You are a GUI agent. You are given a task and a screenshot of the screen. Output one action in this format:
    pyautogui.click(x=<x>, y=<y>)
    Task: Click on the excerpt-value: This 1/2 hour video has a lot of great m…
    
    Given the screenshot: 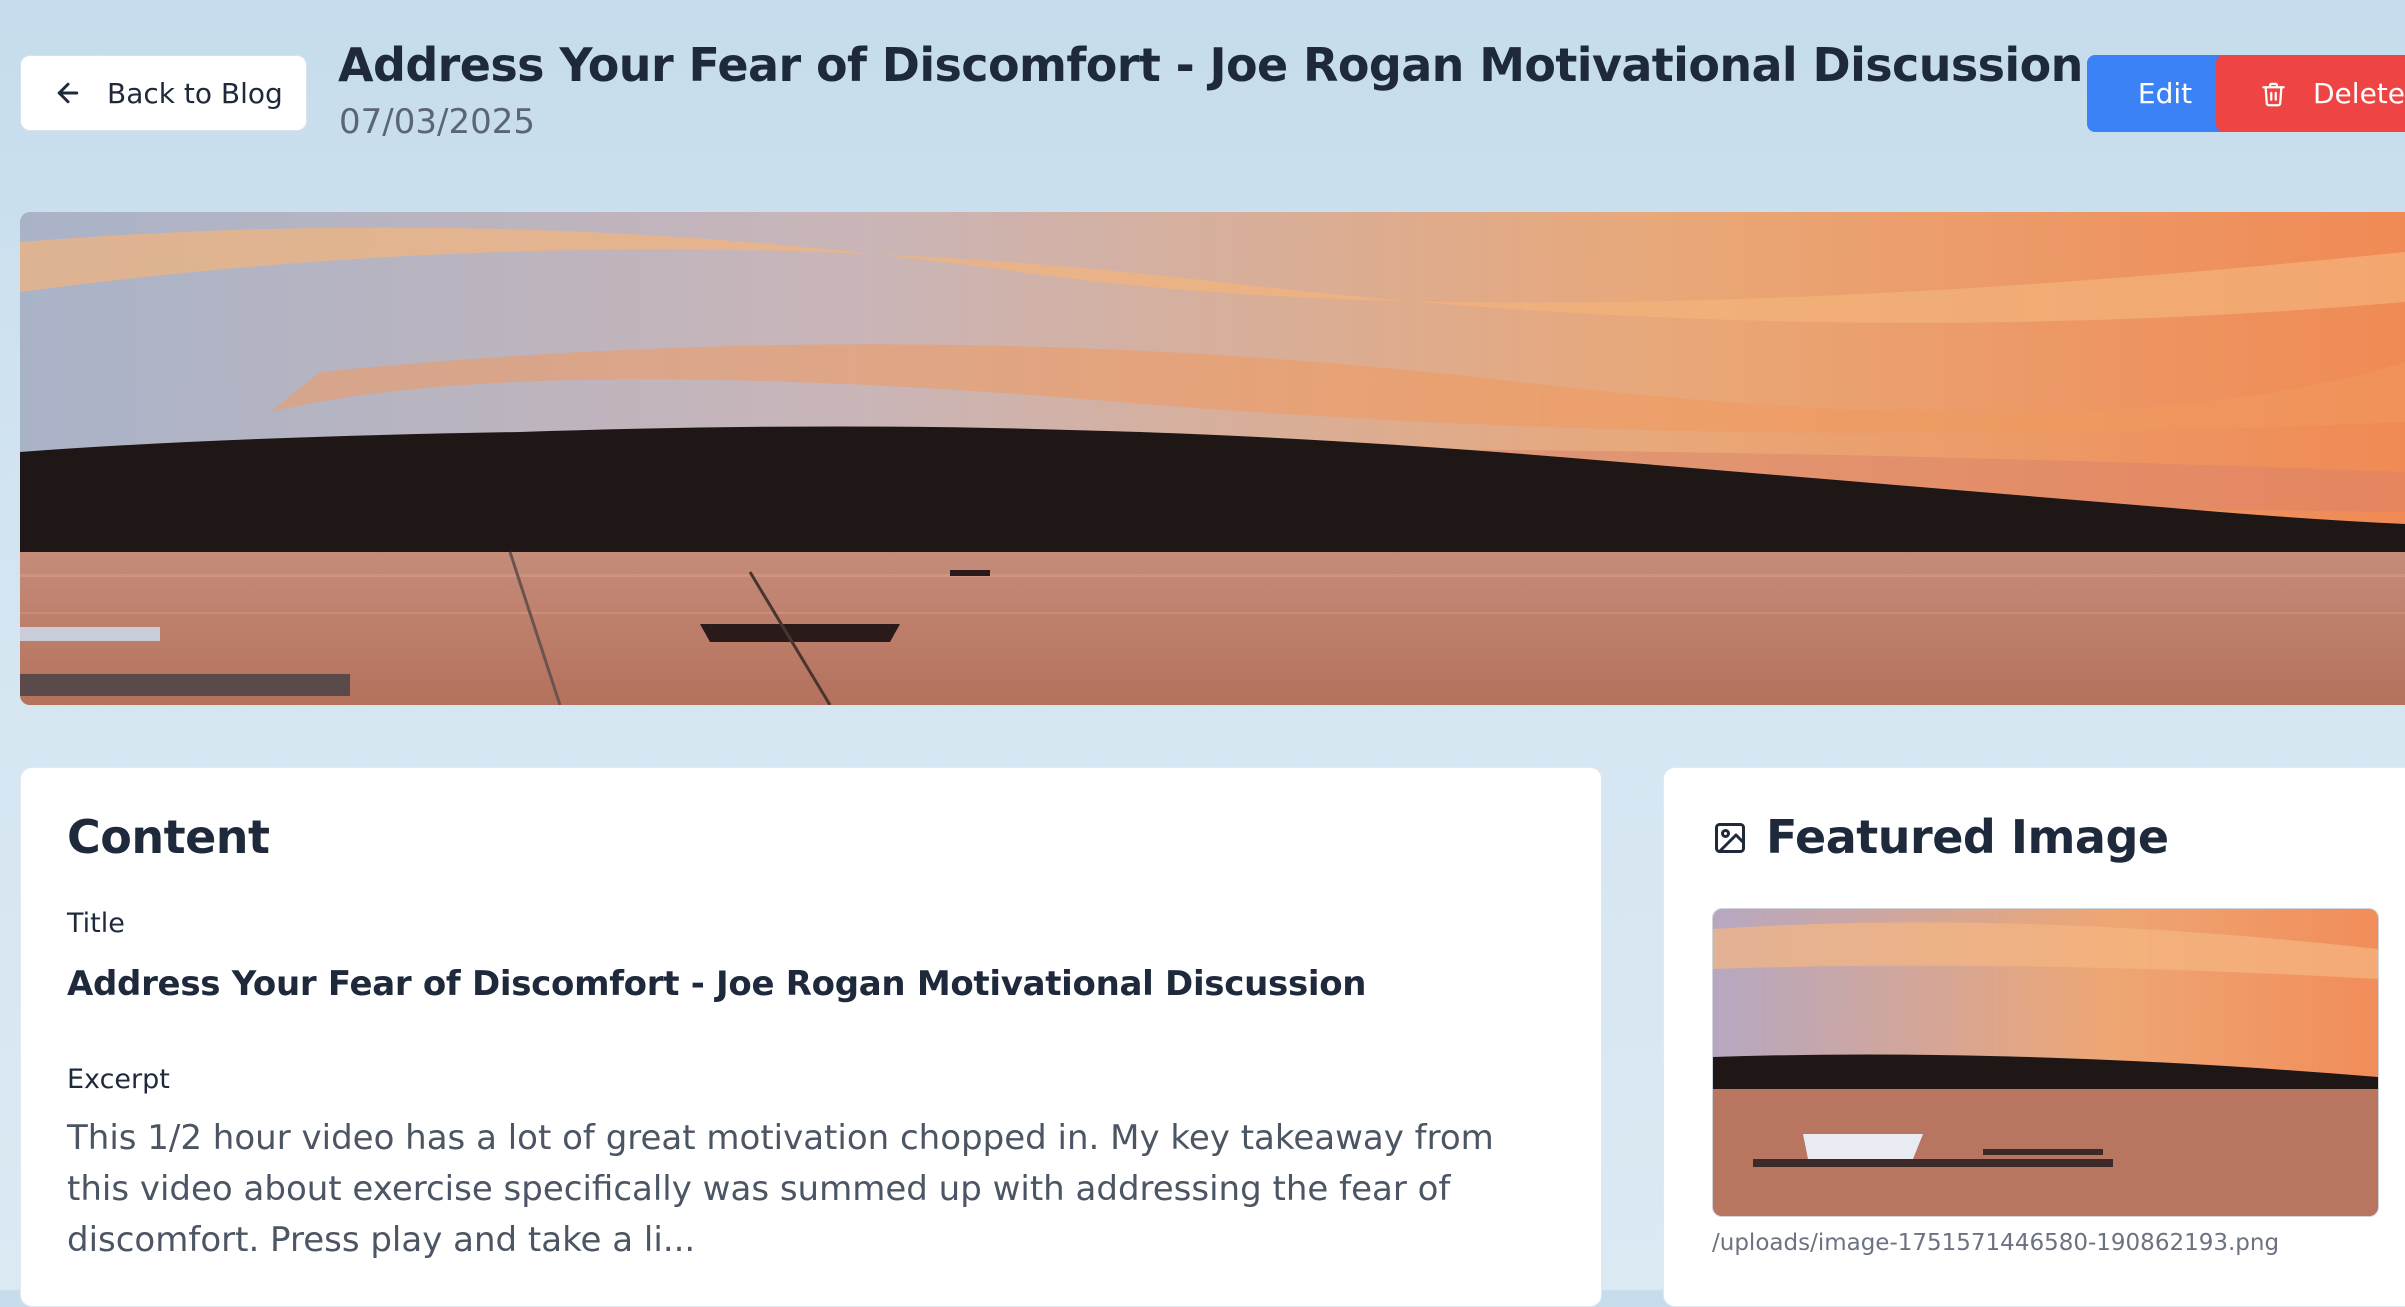 What is the action you would take?
    pyautogui.click(x=780, y=1189)
    